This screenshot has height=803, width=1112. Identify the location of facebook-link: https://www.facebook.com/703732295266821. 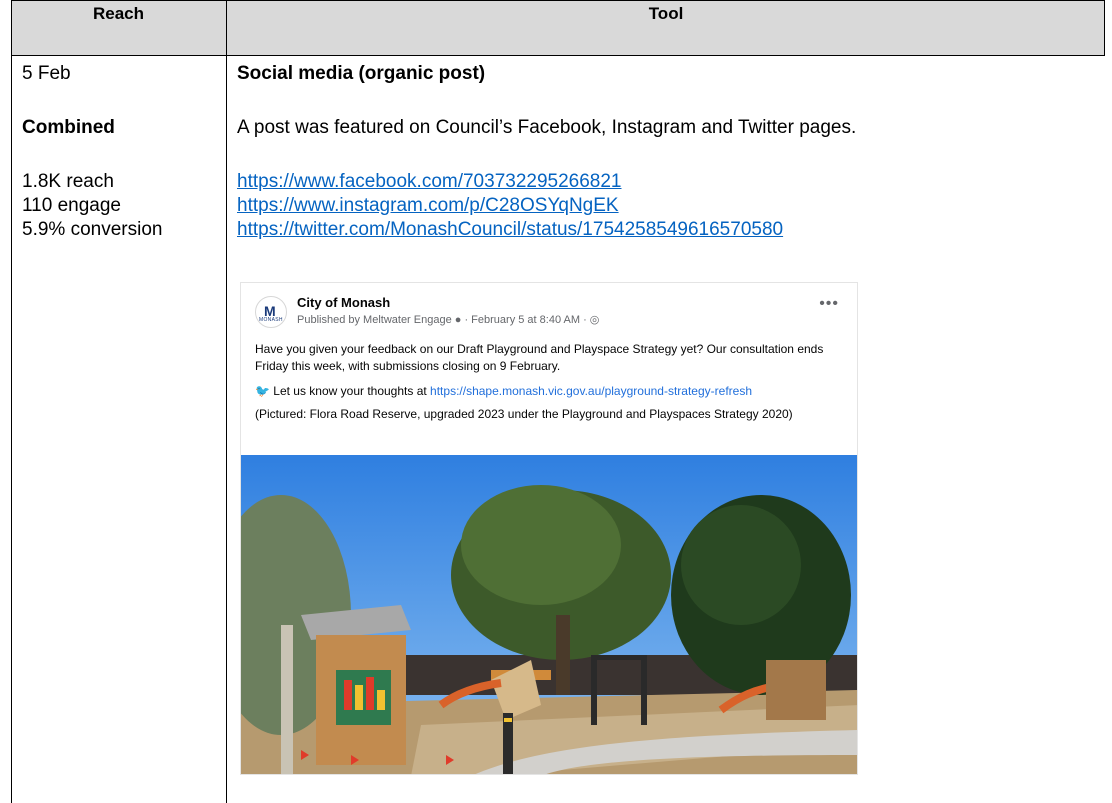
(429, 182).